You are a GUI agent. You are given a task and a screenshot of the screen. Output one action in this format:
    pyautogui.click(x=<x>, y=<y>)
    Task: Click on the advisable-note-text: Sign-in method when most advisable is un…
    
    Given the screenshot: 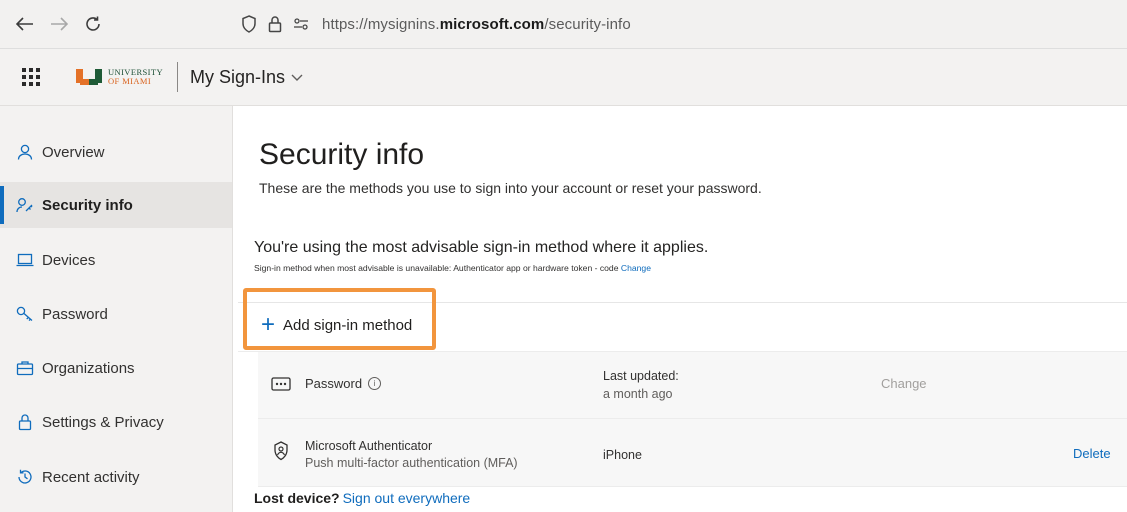 What is the action you would take?
    pyautogui.click(x=436, y=268)
    